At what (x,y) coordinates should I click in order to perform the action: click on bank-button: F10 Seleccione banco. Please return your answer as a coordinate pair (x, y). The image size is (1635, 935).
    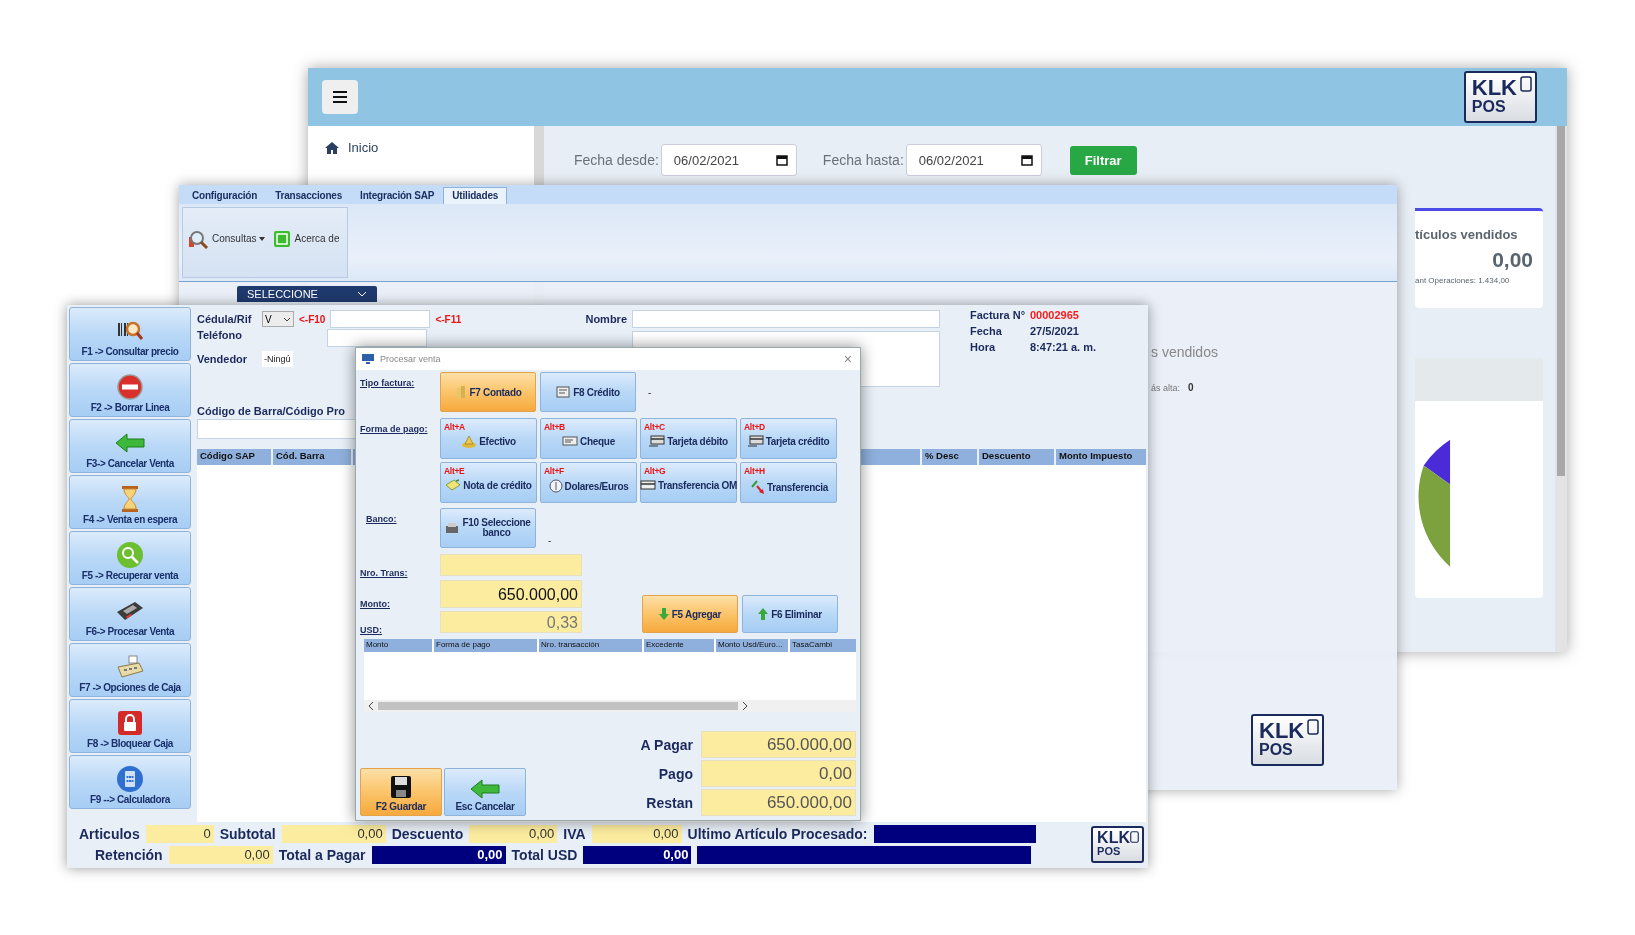
    Looking at the image, I should click on (488, 528).